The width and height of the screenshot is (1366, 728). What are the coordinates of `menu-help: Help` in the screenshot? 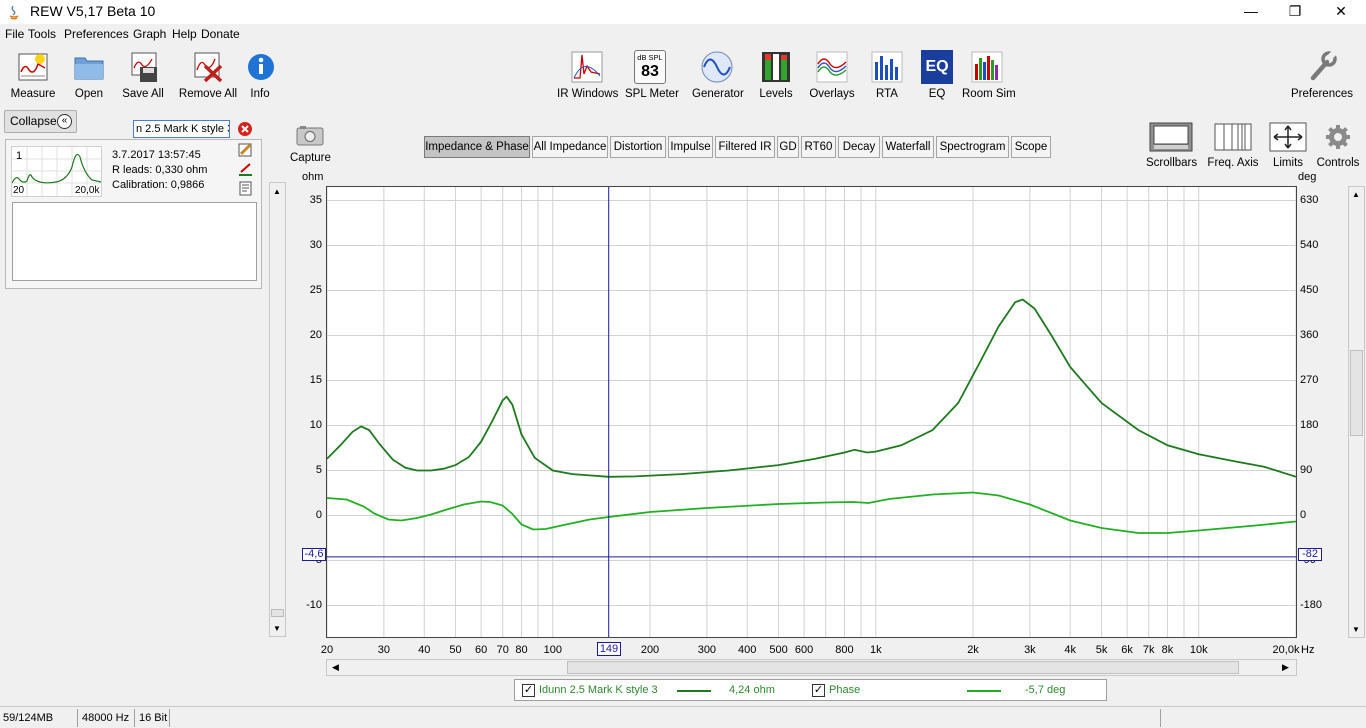 It's located at (184, 34).